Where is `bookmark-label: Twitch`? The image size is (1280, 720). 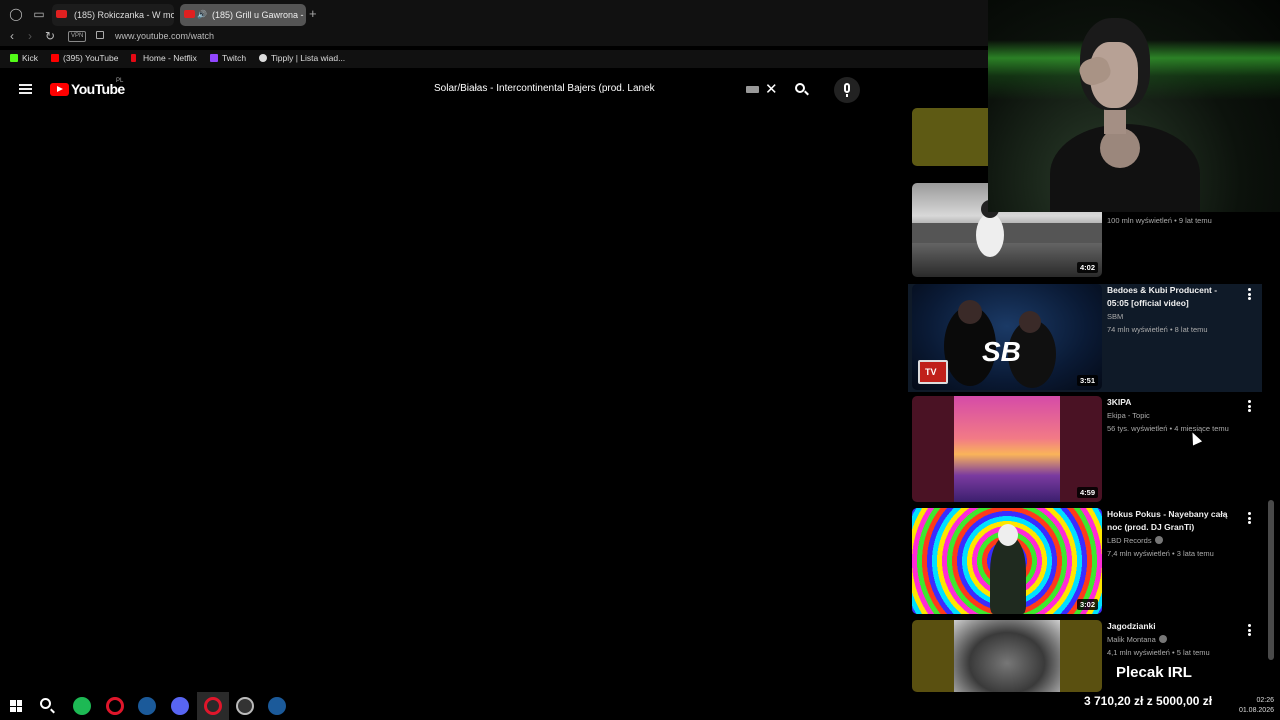 bookmark-label: Twitch is located at coordinates (234, 58).